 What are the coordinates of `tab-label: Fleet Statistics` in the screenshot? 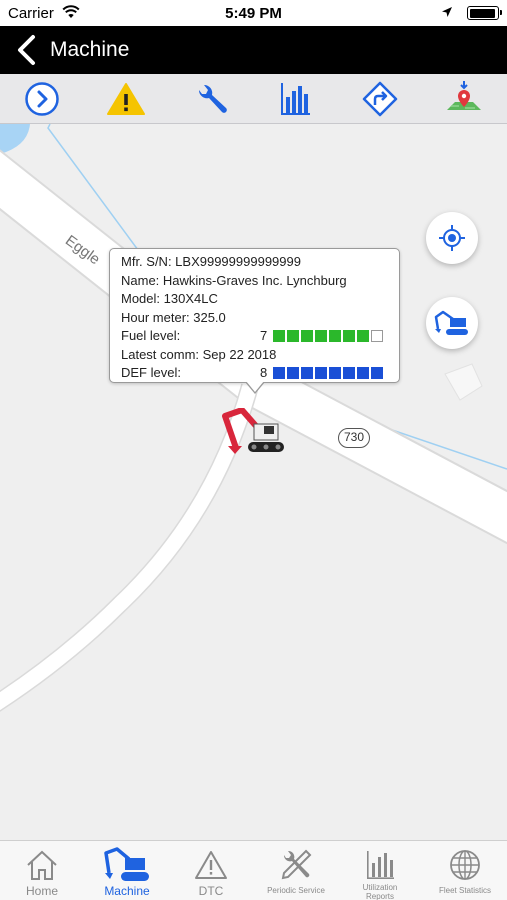 It's located at (464, 890).